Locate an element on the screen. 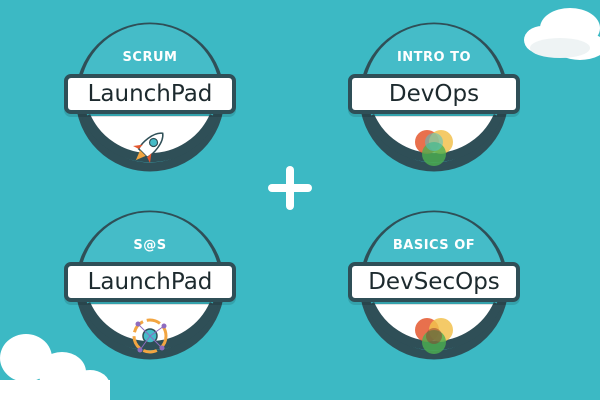 This screenshot has width=600, height=400. badge-top-text: INTRO TO is located at coordinates (434, 57).